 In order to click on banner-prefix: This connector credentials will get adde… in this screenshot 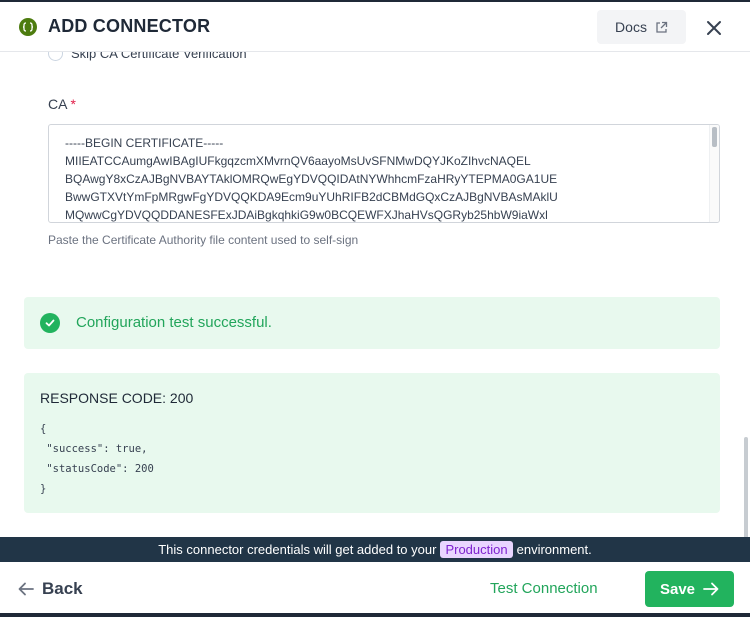, I will do `click(297, 549)`.